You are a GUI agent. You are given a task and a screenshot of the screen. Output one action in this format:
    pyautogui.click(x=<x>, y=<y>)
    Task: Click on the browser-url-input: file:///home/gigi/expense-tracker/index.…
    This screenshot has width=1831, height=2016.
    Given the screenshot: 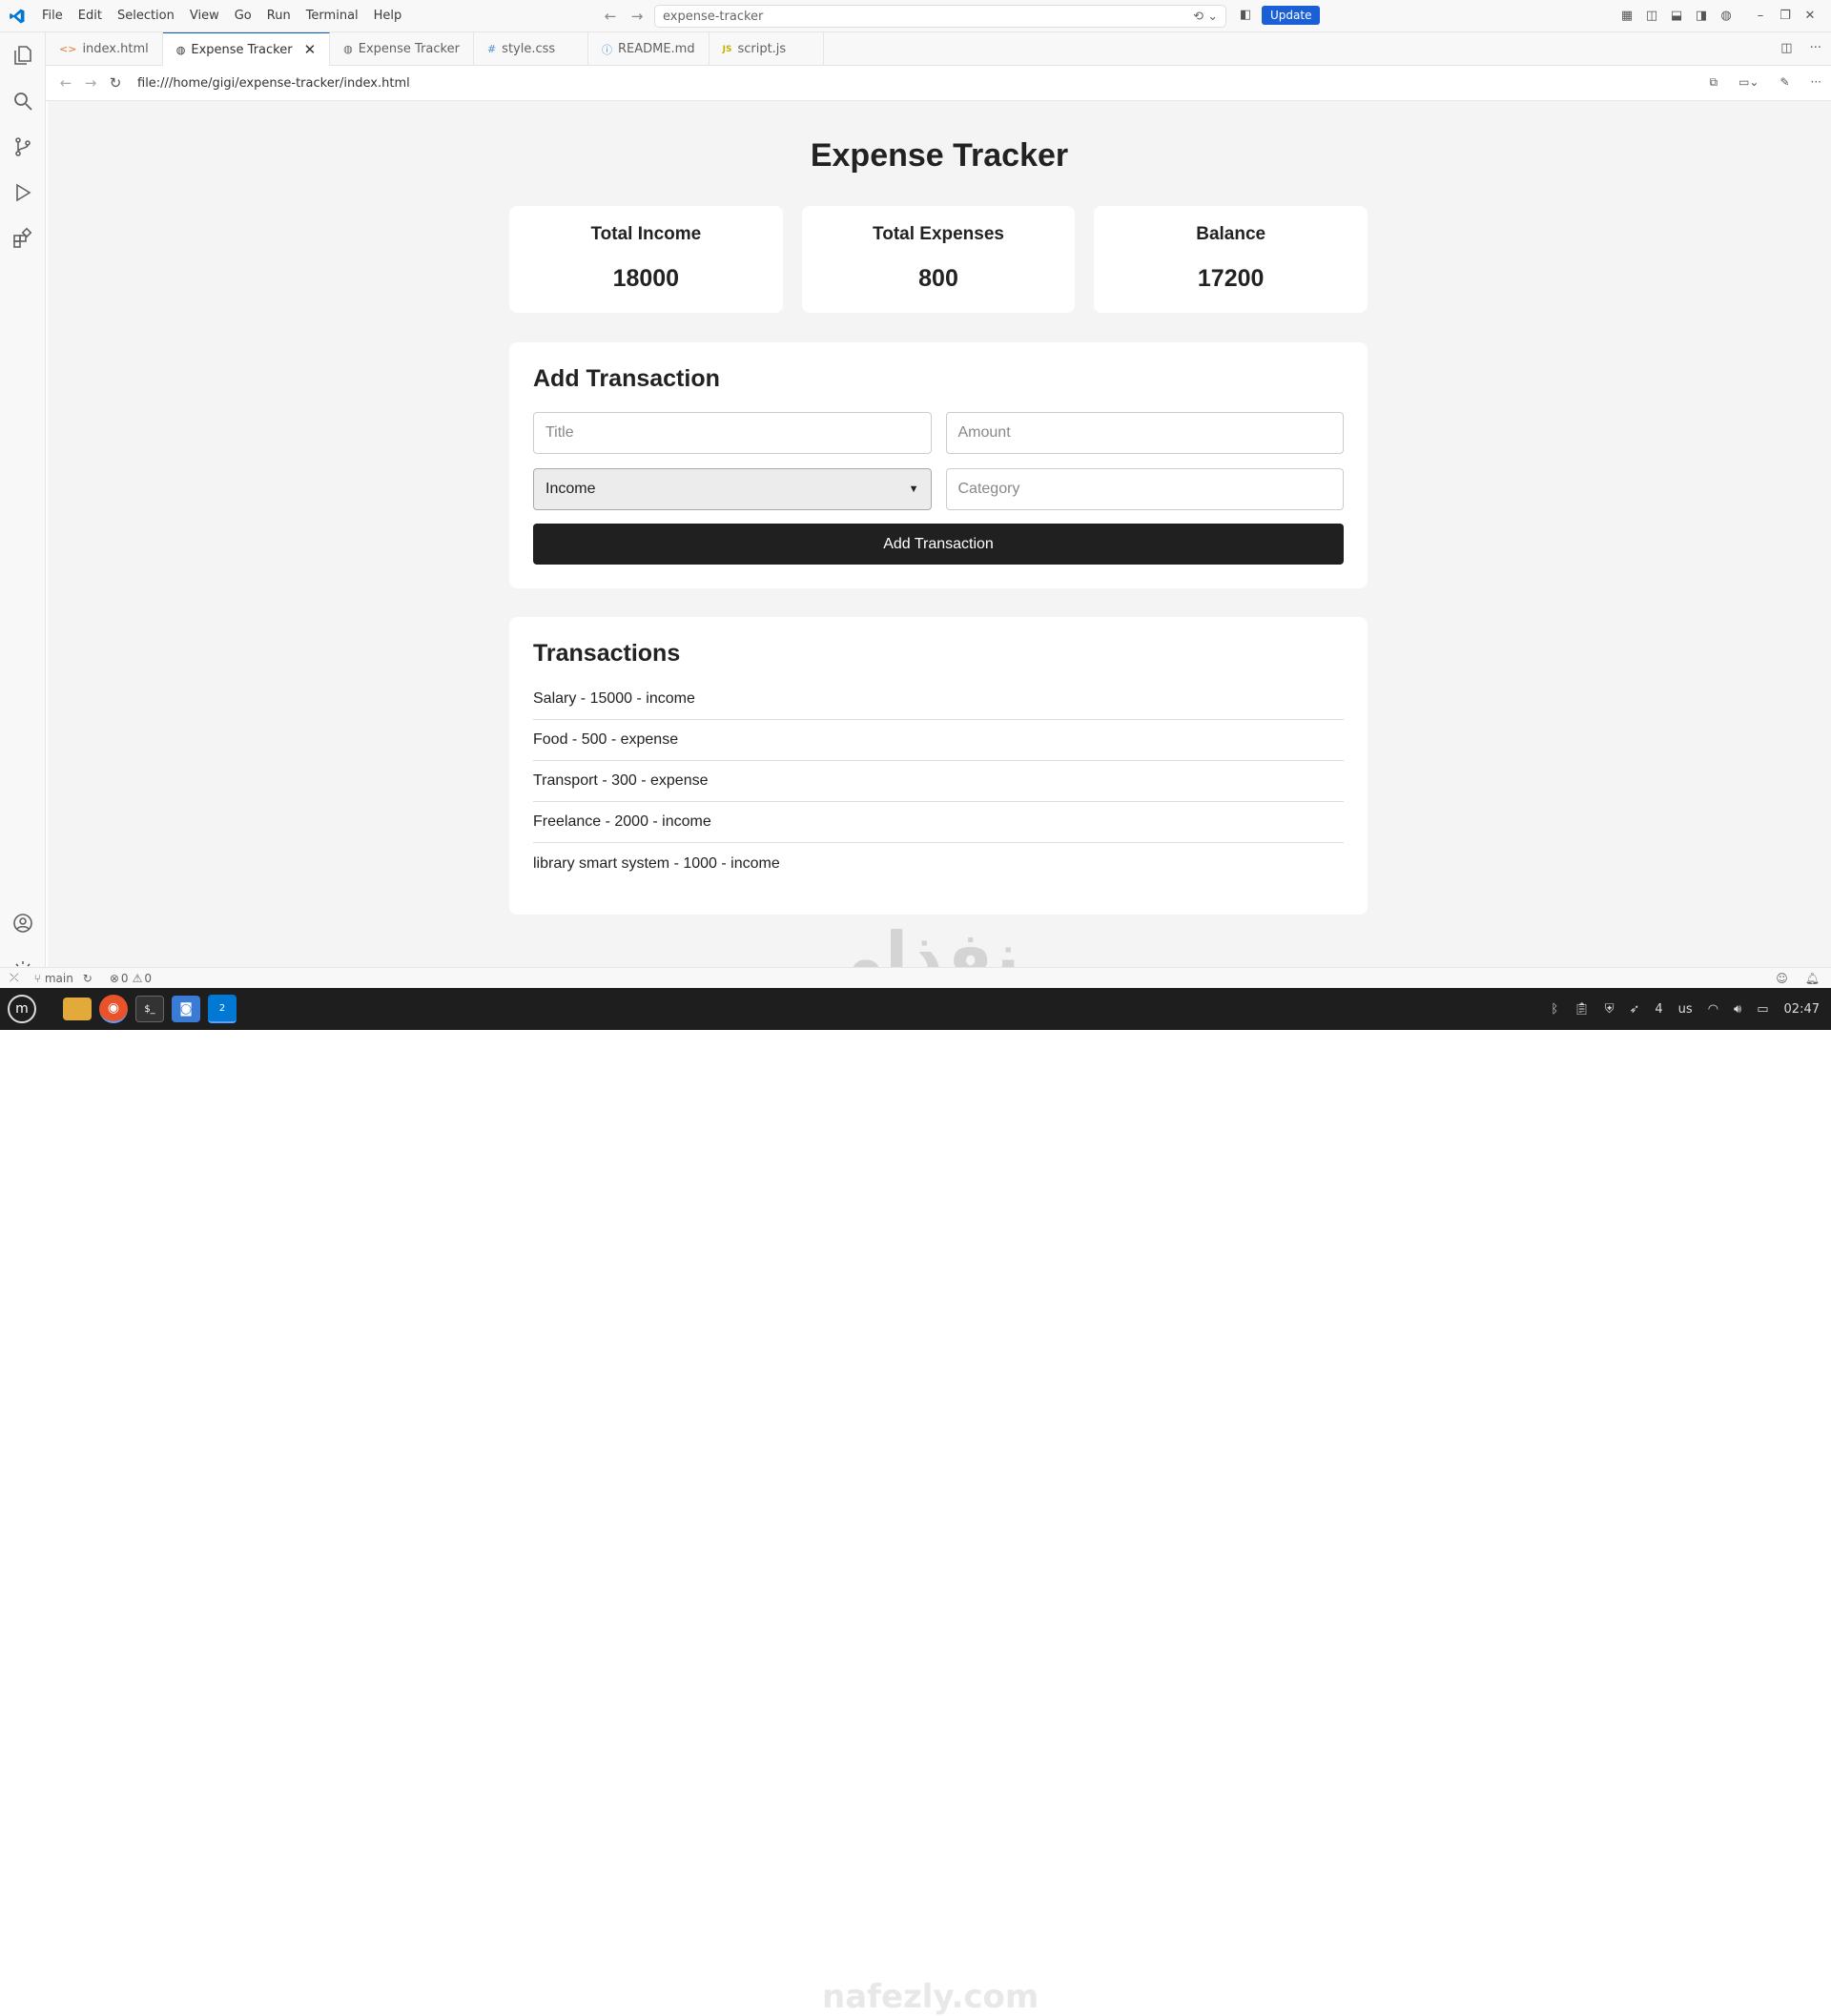 What is the action you would take?
    pyautogui.click(x=273, y=83)
    